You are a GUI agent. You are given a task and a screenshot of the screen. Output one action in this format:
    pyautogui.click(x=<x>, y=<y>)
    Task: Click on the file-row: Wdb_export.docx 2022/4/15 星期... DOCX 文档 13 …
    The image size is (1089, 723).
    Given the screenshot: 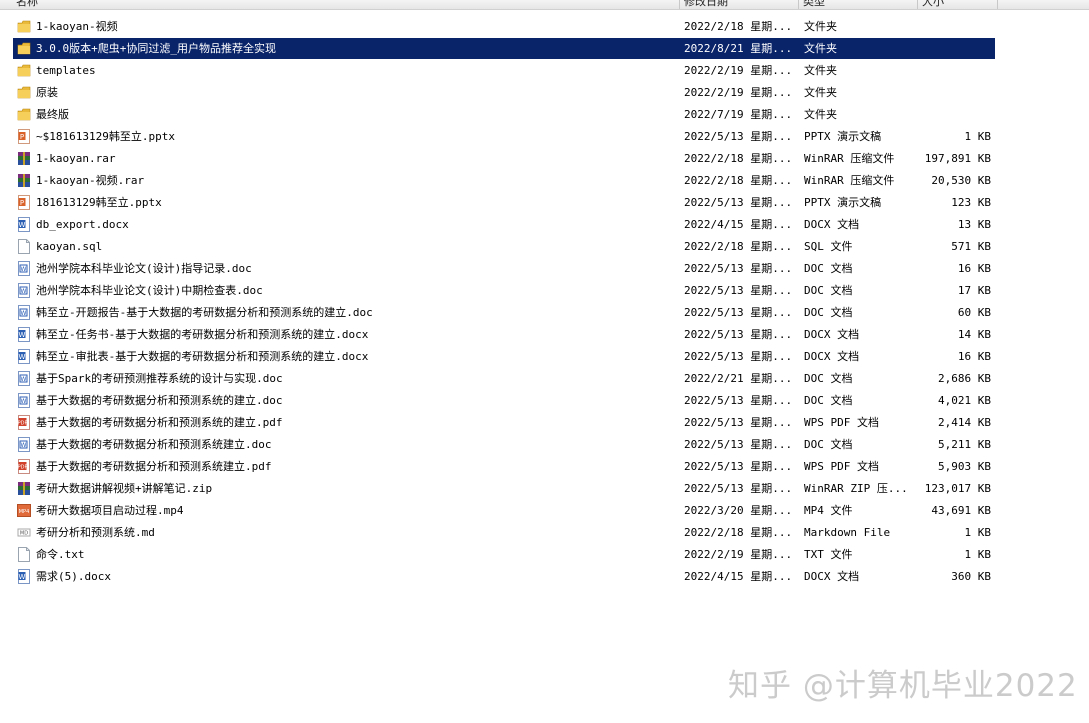 What is the action you would take?
    pyautogui.click(x=504, y=224)
    